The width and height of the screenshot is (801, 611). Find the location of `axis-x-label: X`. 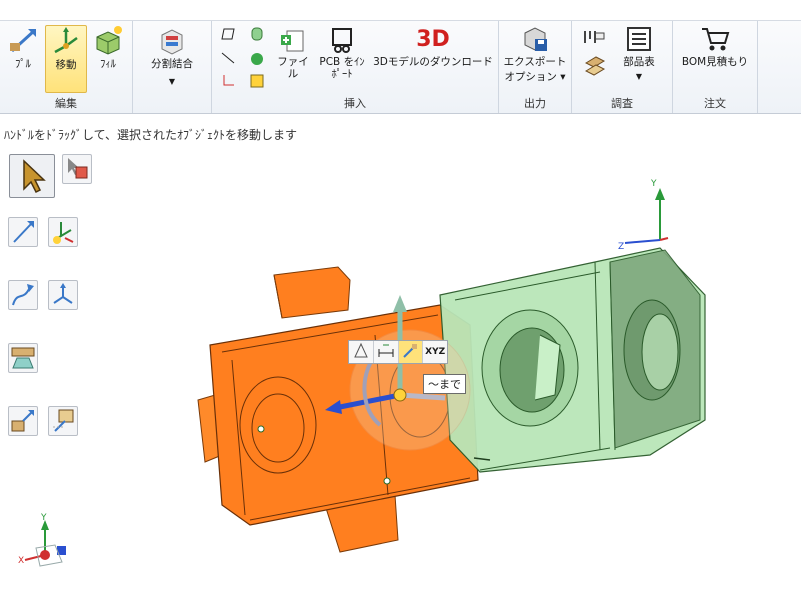

axis-x-label: X is located at coordinates (21, 561).